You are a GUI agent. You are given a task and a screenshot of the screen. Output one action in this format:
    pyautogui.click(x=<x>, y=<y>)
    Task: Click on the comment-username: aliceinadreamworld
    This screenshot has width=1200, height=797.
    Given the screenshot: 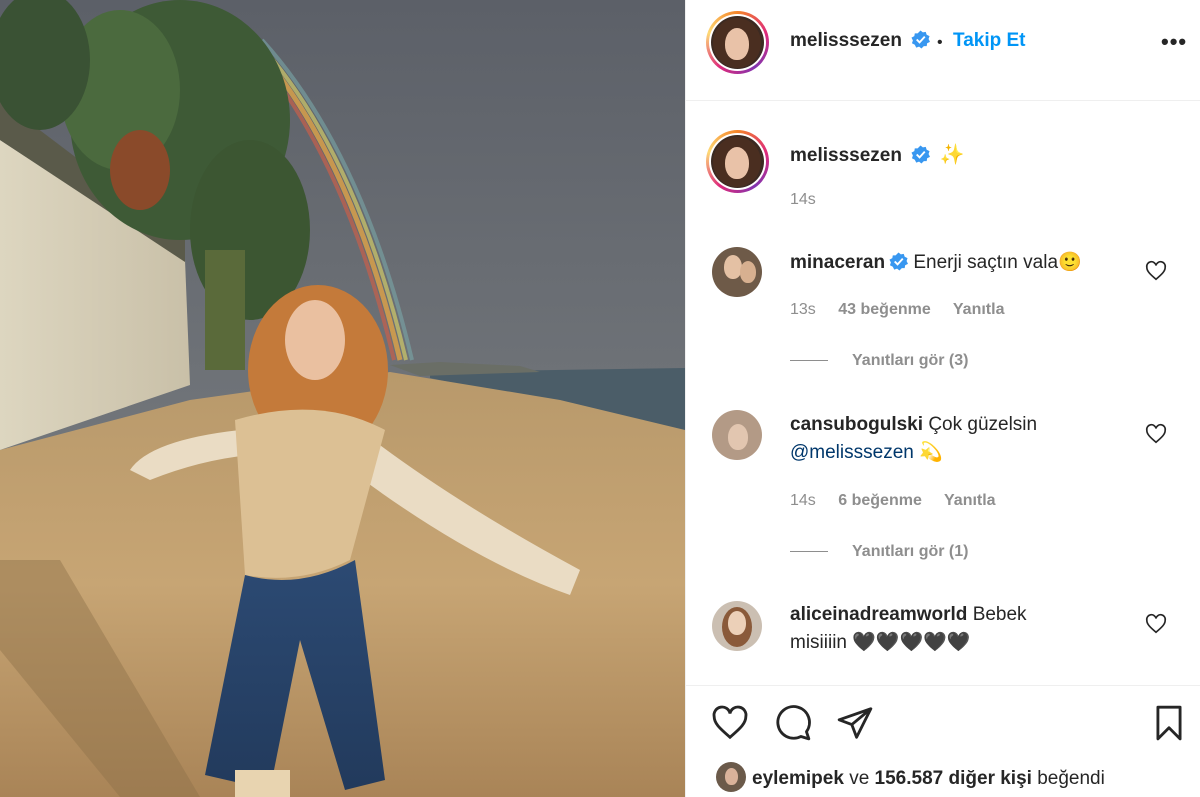 What is the action you would take?
    pyautogui.click(x=878, y=614)
    